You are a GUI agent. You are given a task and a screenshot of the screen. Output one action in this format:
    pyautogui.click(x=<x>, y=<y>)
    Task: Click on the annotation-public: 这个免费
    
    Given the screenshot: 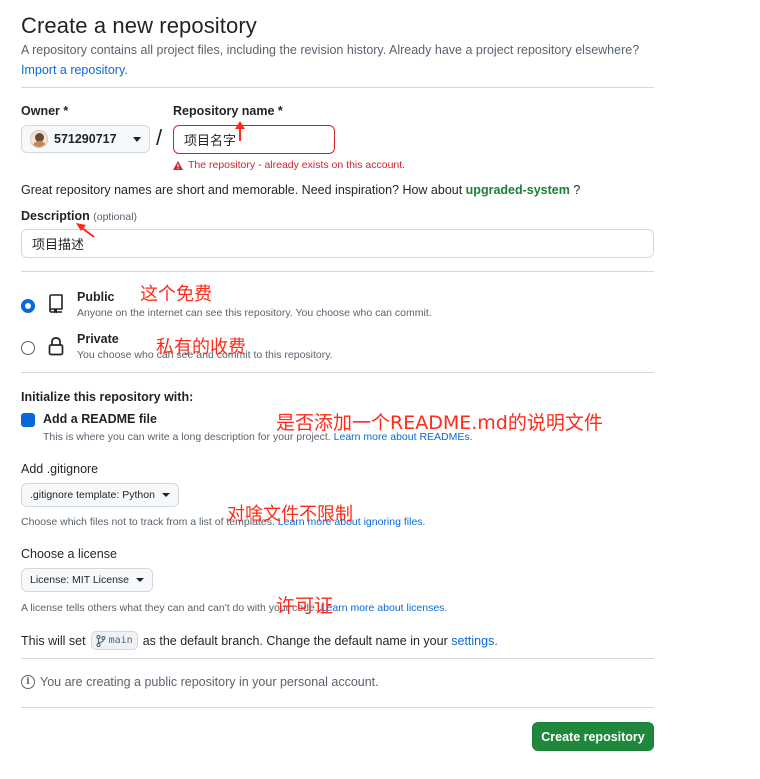 What is the action you would take?
    pyautogui.click(x=176, y=294)
    